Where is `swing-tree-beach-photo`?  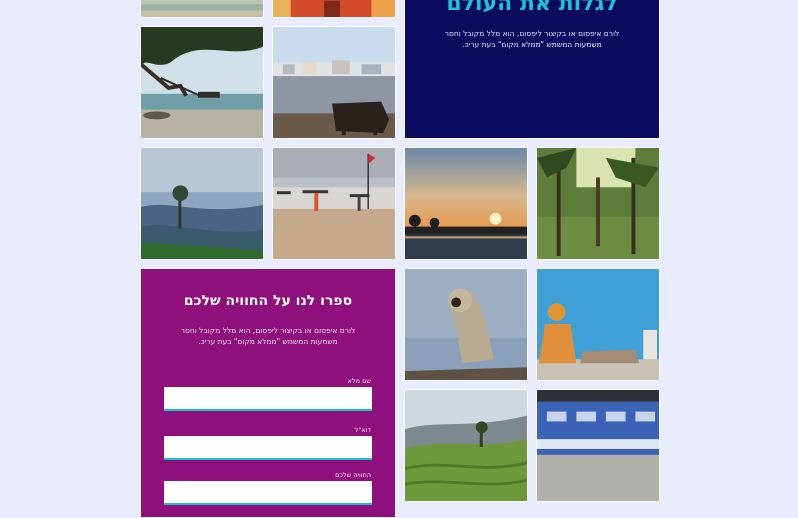 swing-tree-beach-photo is located at coordinates (202, 82).